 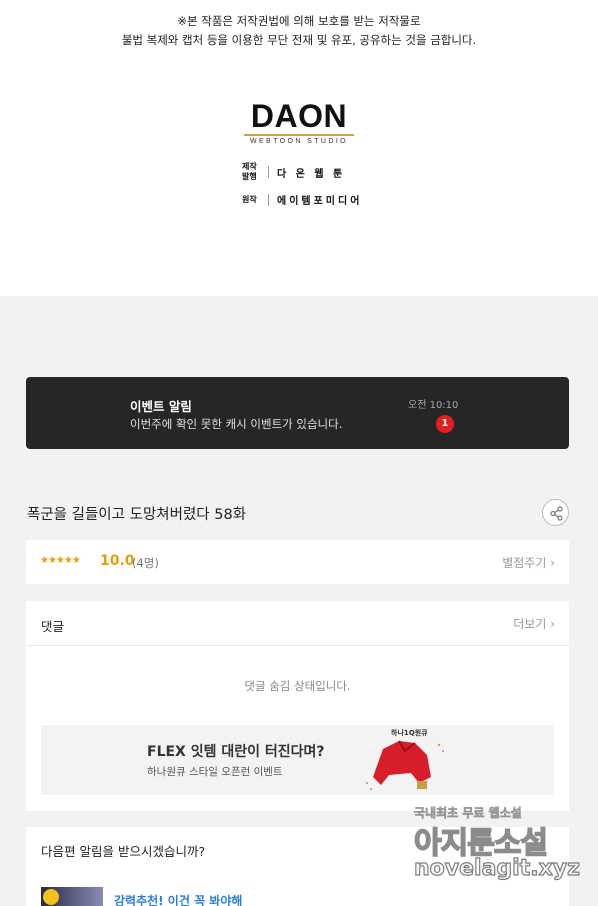 I want to click on notification-time: 오전 10:10, so click(x=433, y=405).